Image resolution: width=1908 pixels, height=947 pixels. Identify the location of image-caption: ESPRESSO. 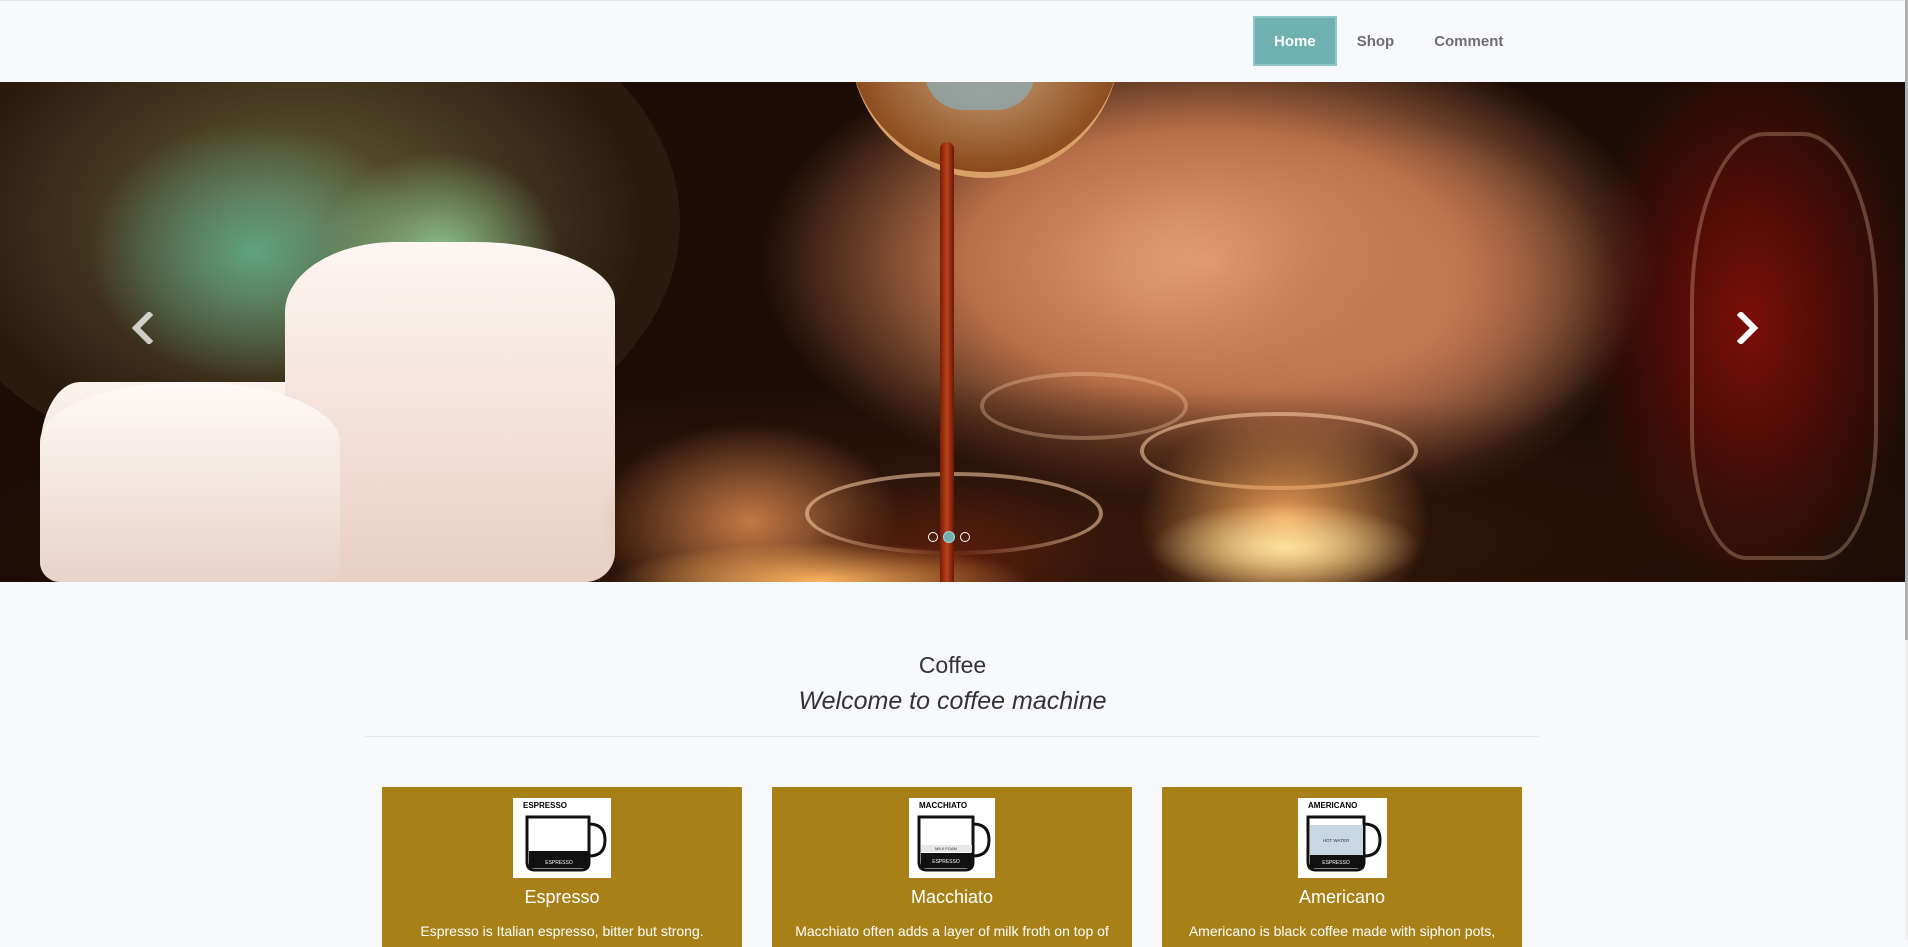
(545, 805).